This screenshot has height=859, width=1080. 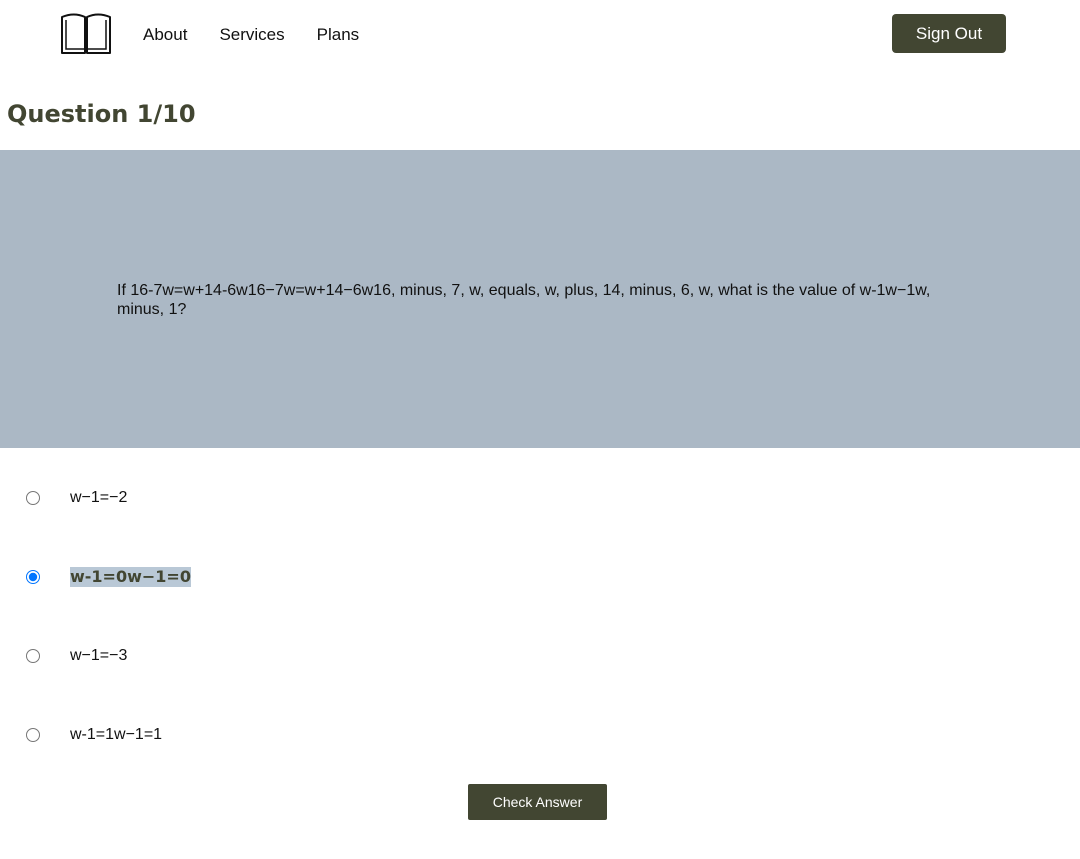 I want to click on answer-label-3: w−1=−3, so click(x=98, y=656).